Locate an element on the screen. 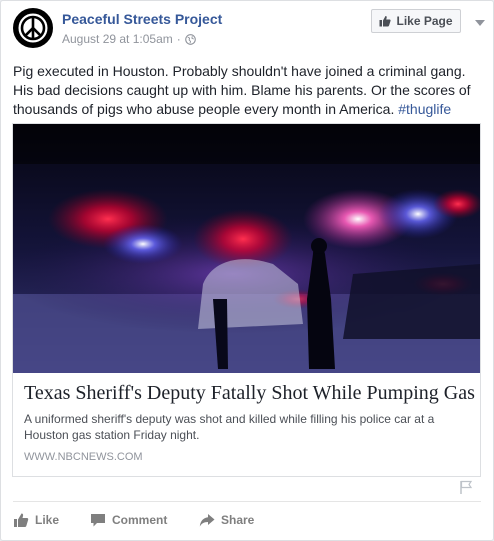 The width and height of the screenshot is (494, 541). link-source: WWW.NBCNEWS.COM is located at coordinates (83, 457).